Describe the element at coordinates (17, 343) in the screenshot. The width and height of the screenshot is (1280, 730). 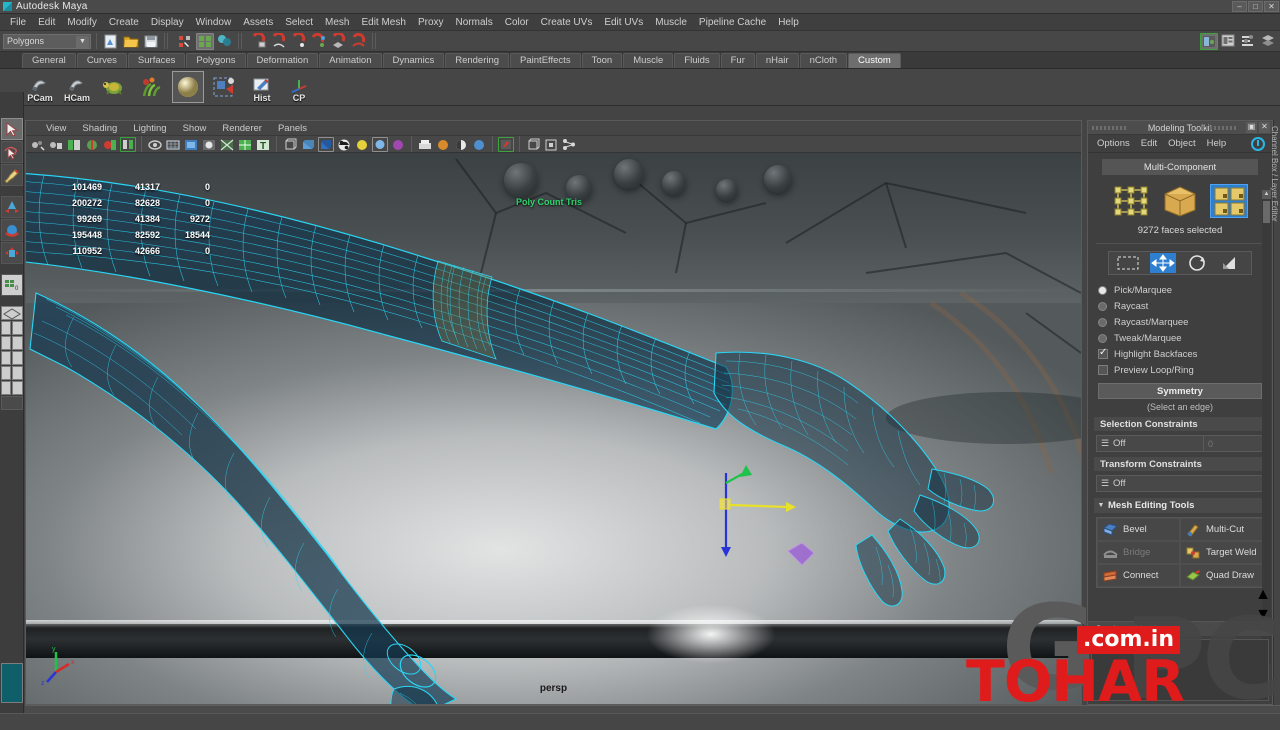
I see `layout-hypershade-persp` at that location.